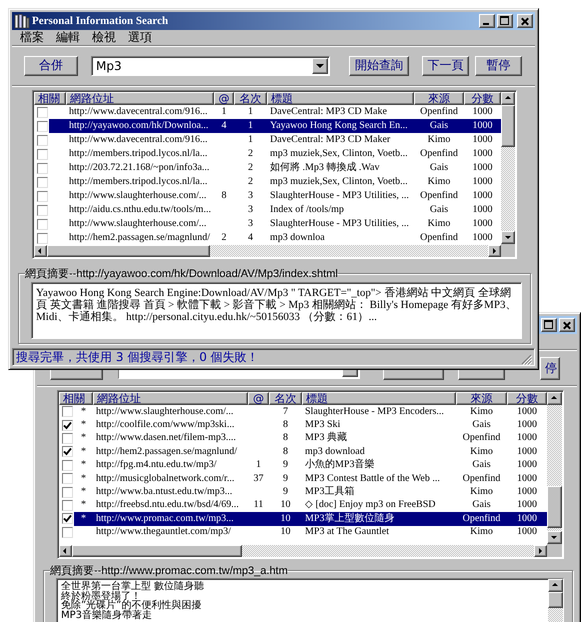  I want to click on toolbar-button: 開始查詢, so click(379, 66).